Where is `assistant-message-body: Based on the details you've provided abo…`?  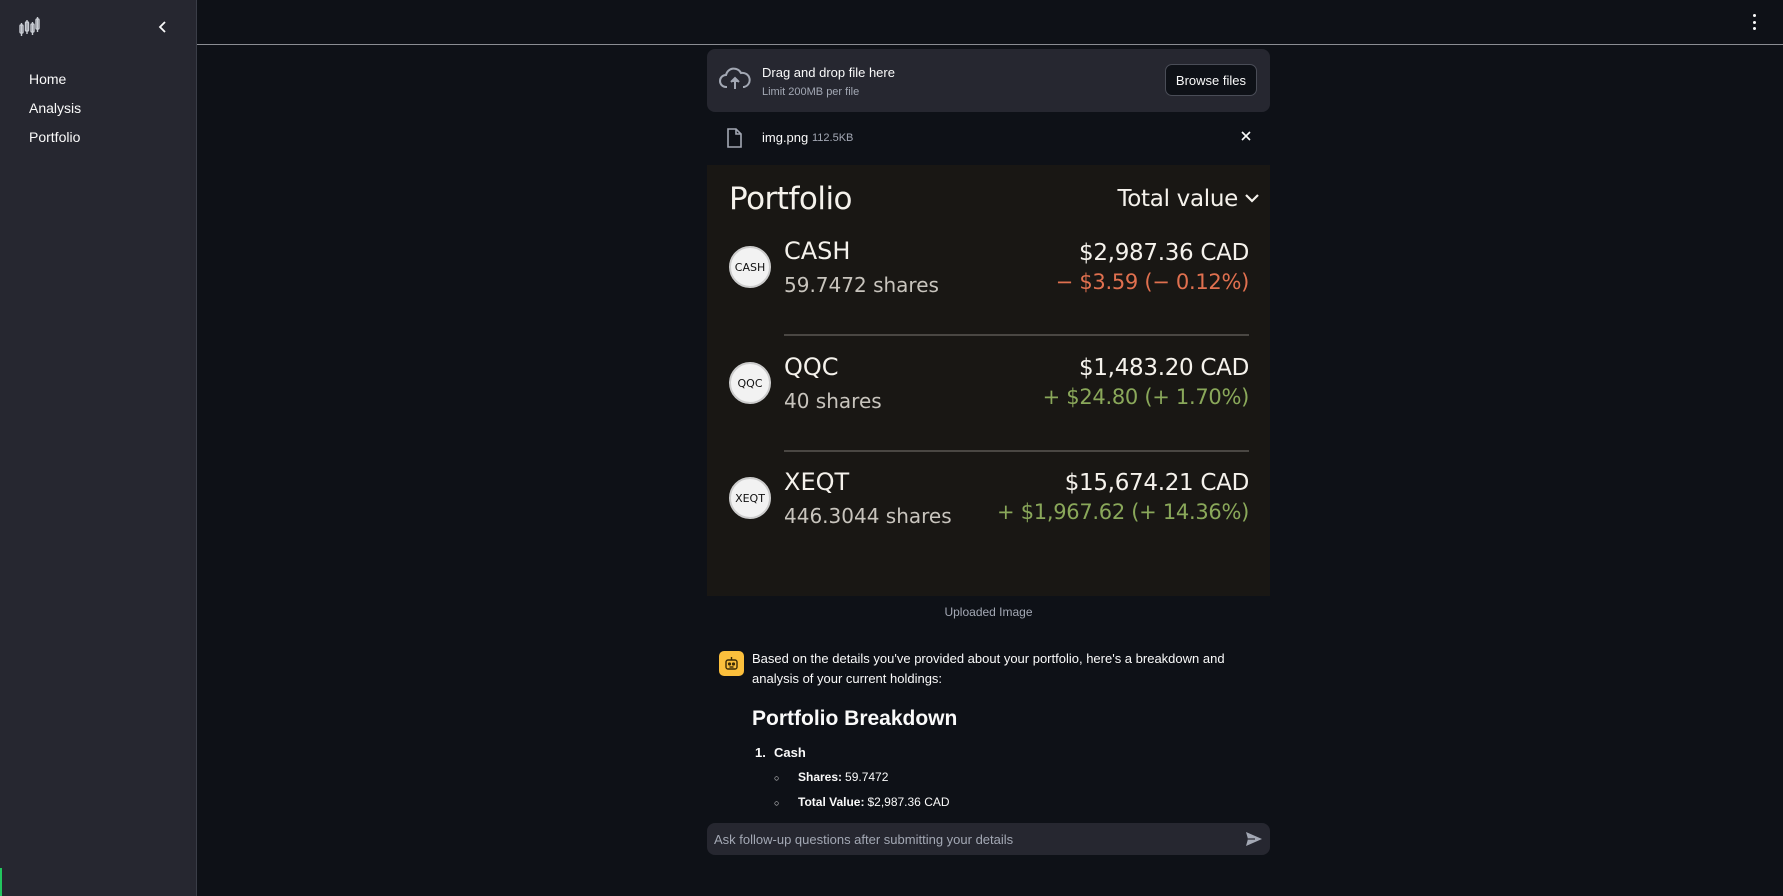 assistant-message-body: Based on the details you've provided abo… is located at coordinates (1007, 731).